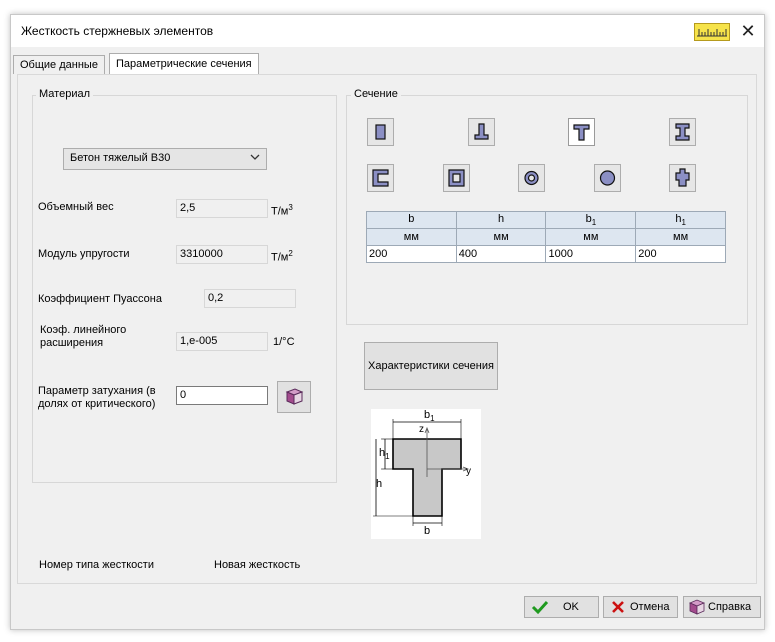 The width and height of the screenshot is (775, 642). Describe the element at coordinates (387, 31) in the screenshot. I see `title-bar: Жесткость стержневых элементов ✕` at that location.